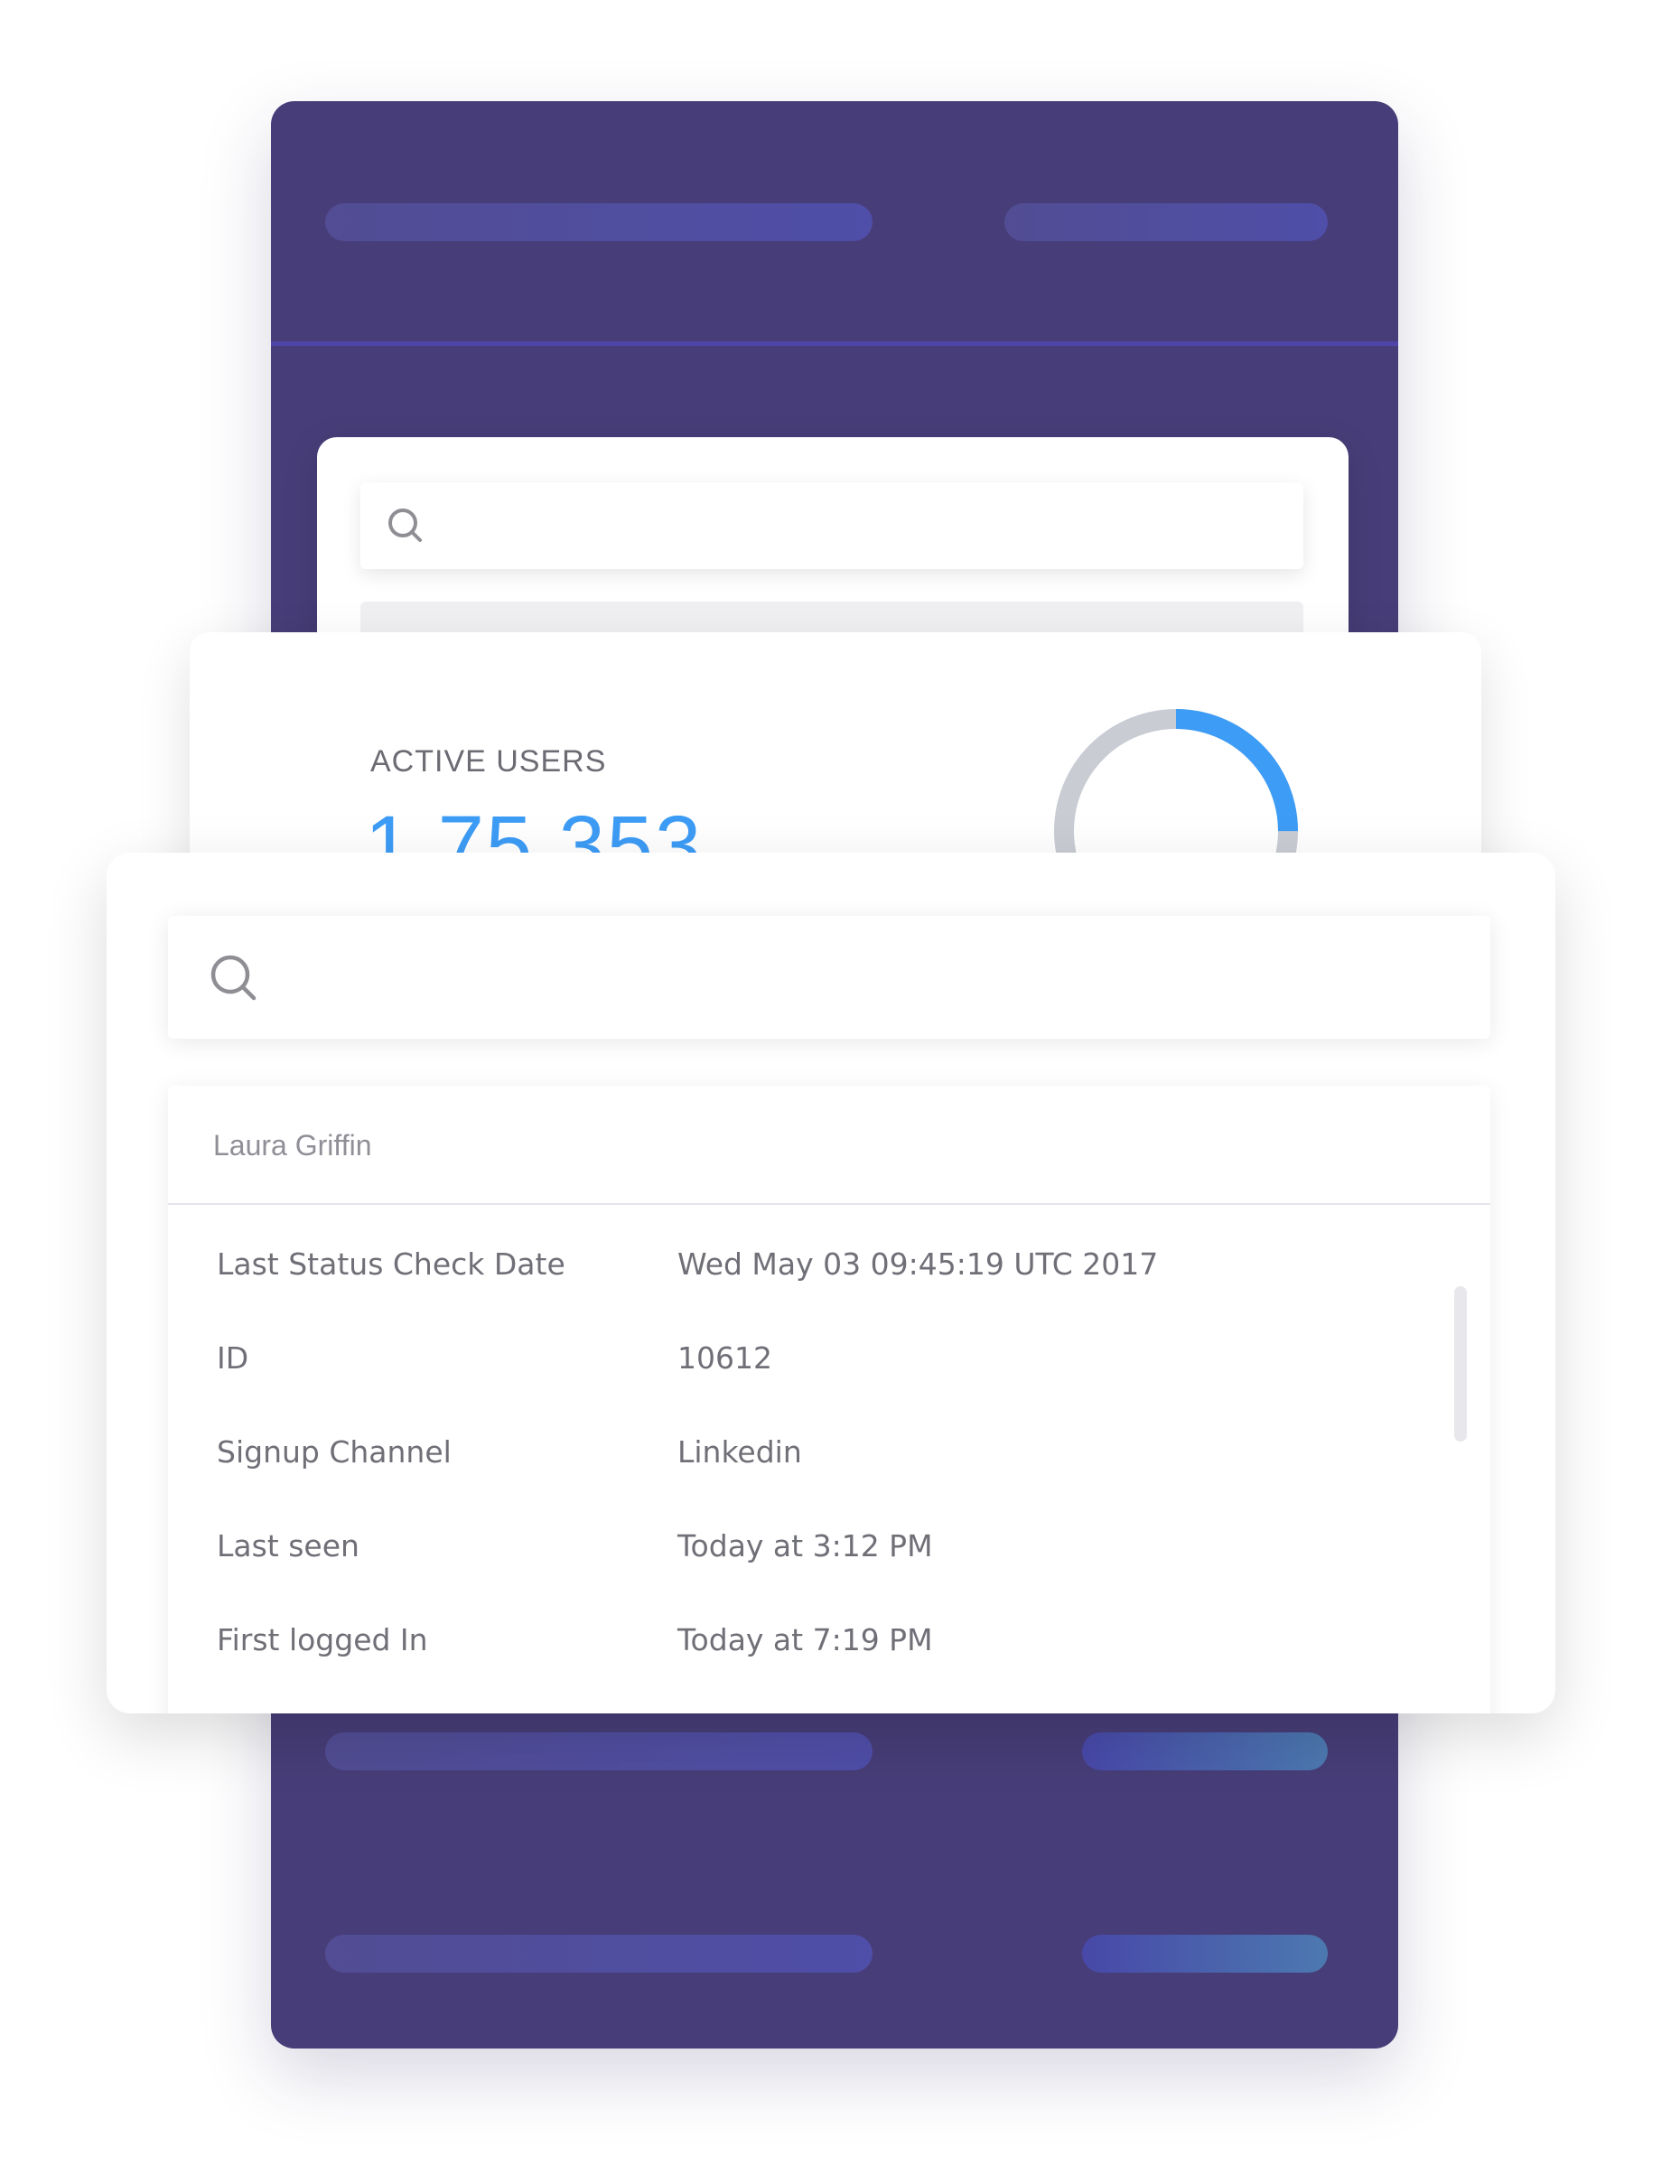 This screenshot has width=1680, height=2184. What do you see at coordinates (805, 1639) in the screenshot?
I see `field-value: Today at 7:19 PM` at bounding box center [805, 1639].